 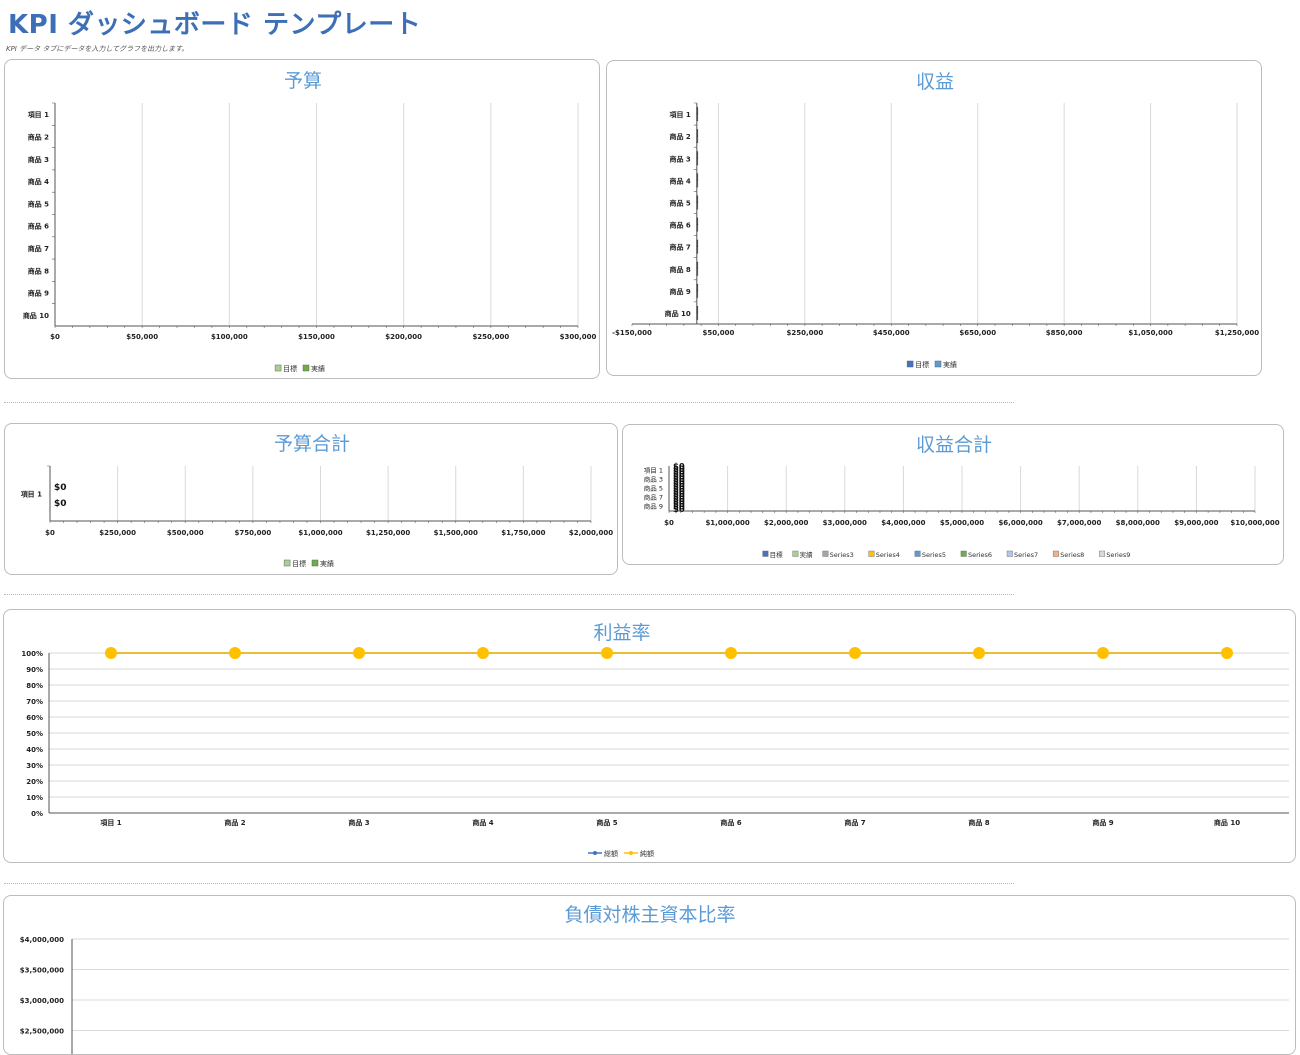 I want to click on y-tick-label: 70%, so click(x=34, y=702).